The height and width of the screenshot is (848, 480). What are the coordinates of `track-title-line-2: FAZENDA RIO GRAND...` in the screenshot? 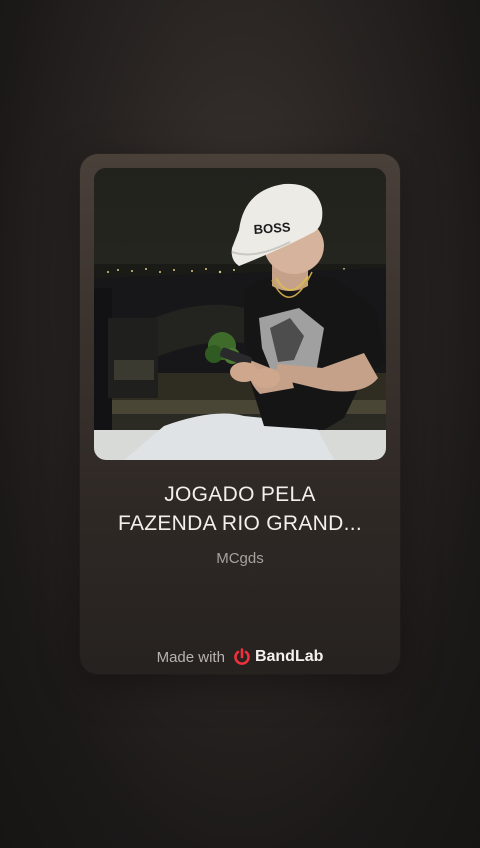 It's located at (240, 523).